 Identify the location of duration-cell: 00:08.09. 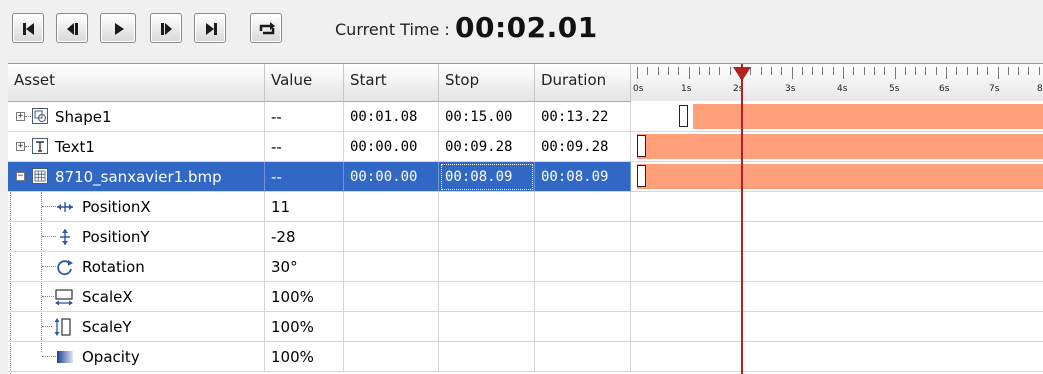
(583, 177).